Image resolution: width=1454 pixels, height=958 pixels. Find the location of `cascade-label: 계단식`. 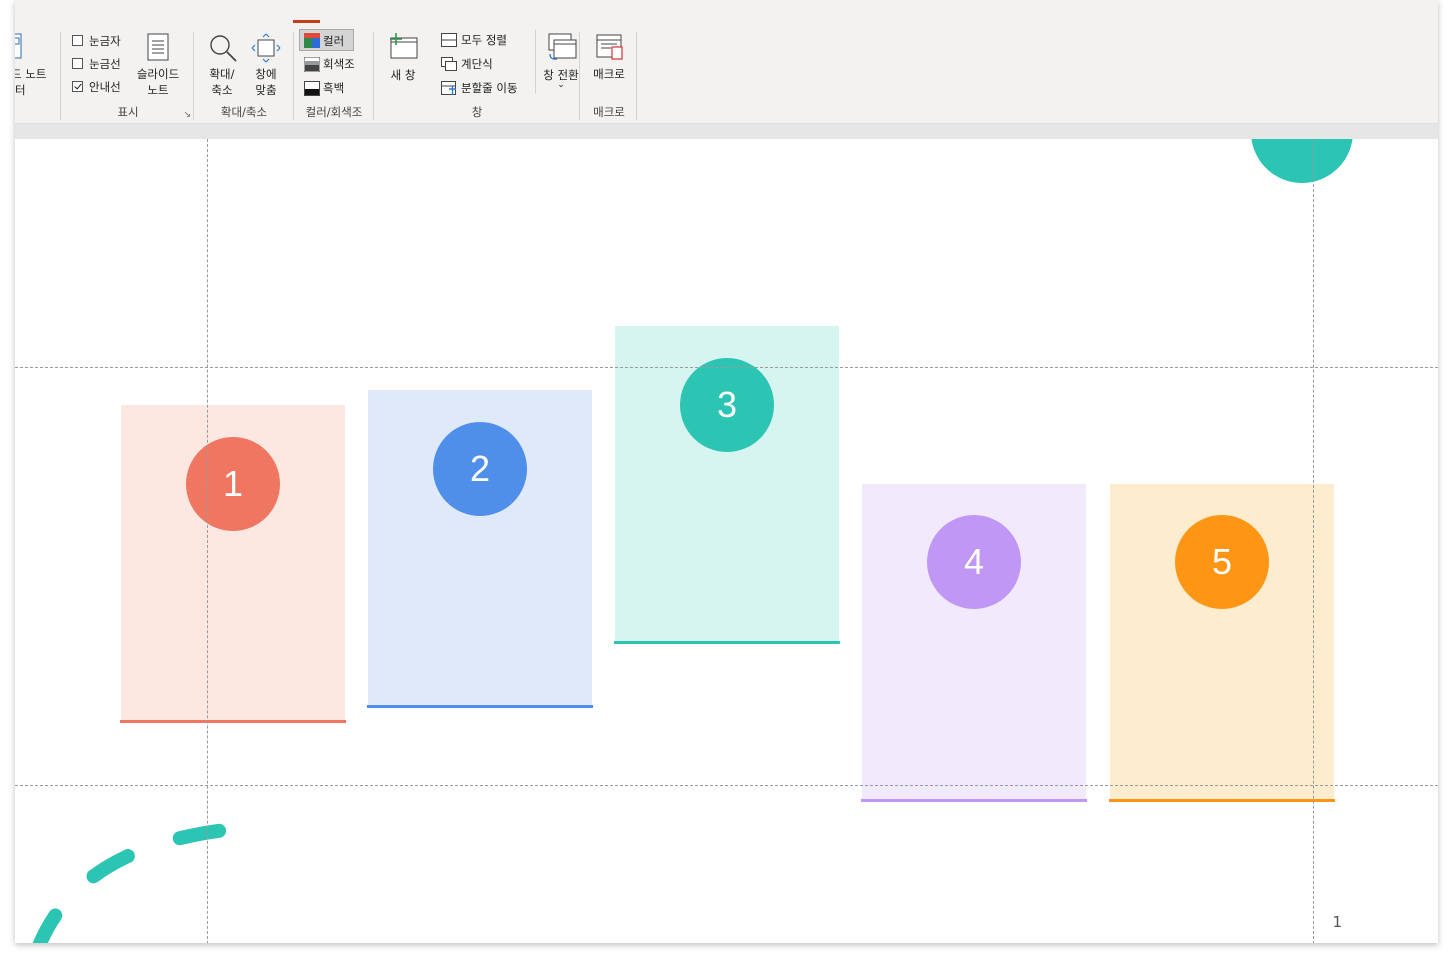

cascade-label: 계단식 is located at coordinates (477, 64).